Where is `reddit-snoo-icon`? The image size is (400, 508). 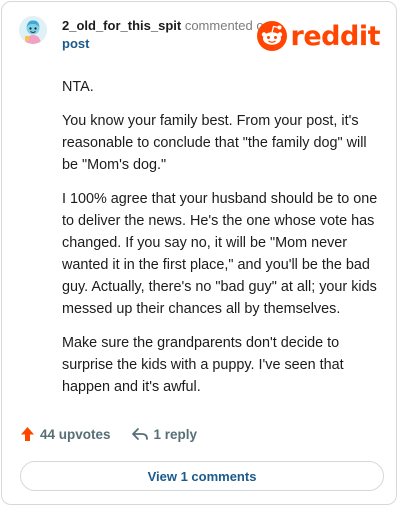
reddit-snoo-icon is located at coordinates (271, 36).